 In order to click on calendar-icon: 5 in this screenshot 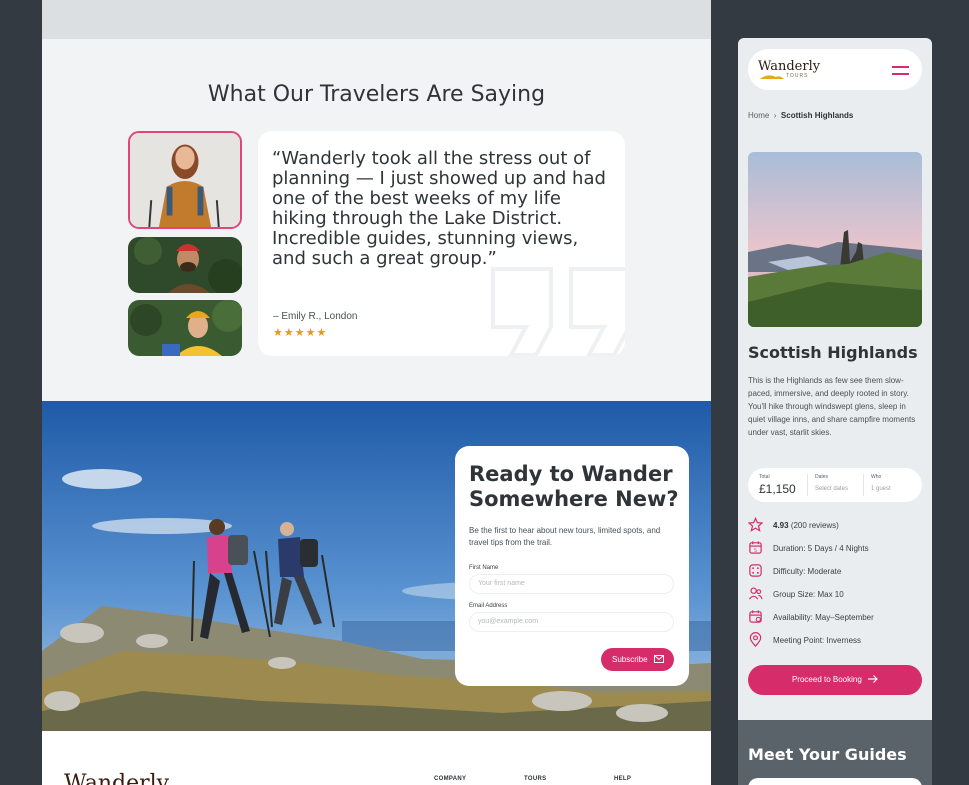, I will do `click(755, 547)`.